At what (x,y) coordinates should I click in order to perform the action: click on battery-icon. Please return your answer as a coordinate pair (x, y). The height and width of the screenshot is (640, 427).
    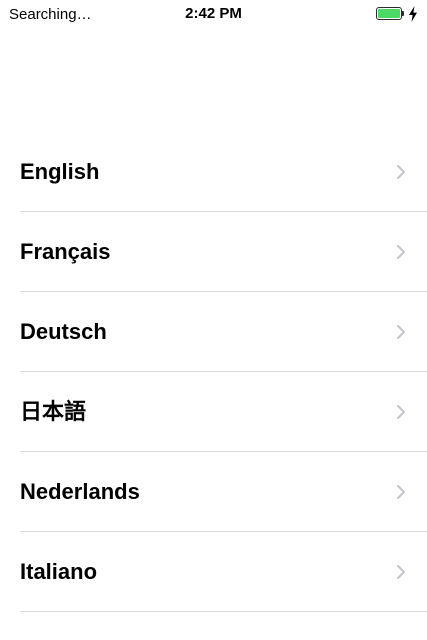
    Looking at the image, I should click on (390, 13).